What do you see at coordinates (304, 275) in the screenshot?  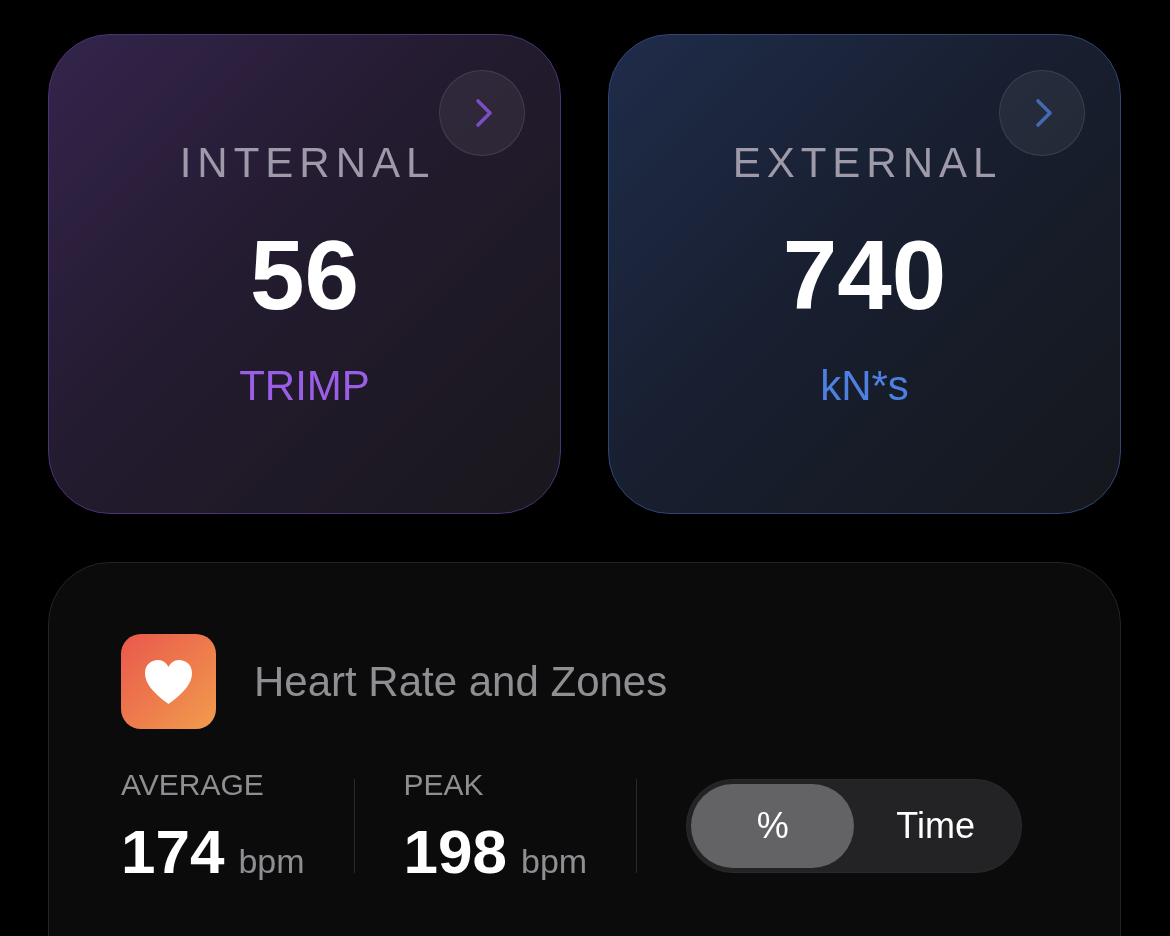 I see `metric-value: 56` at bounding box center [304, 275].